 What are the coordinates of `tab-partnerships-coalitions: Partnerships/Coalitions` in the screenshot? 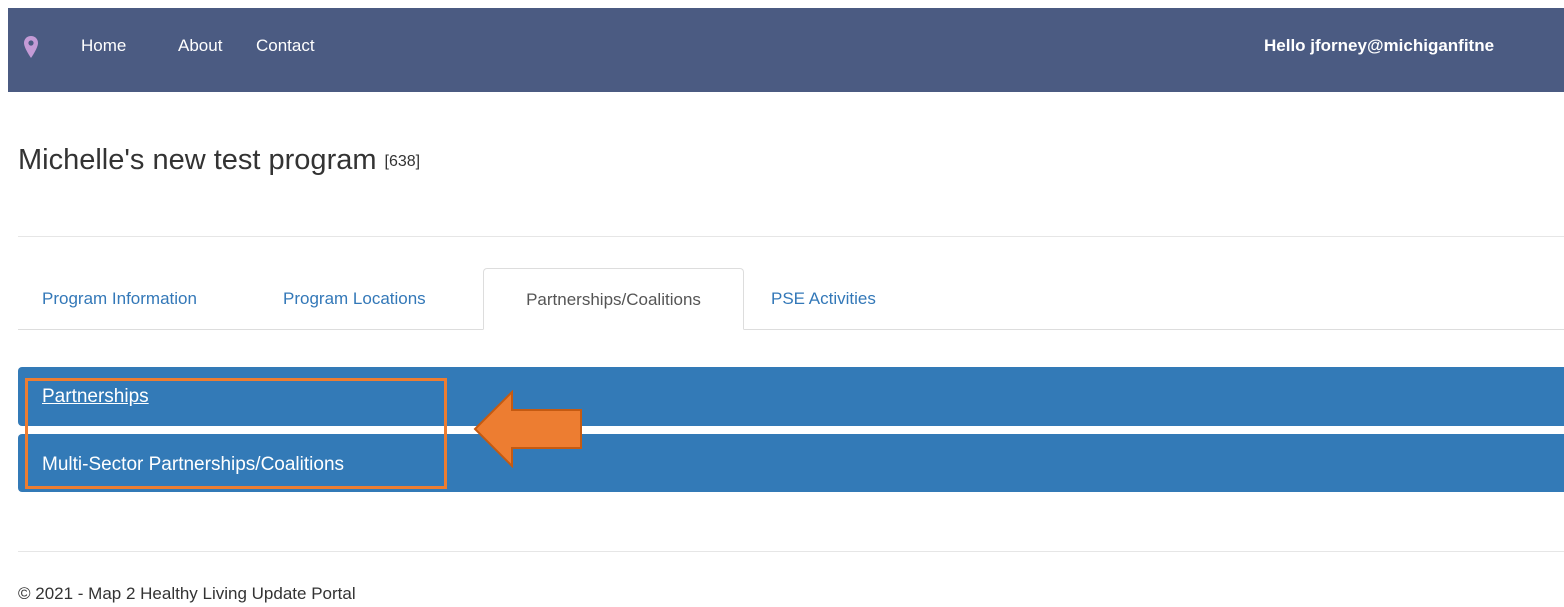 It's located at (613, 299).